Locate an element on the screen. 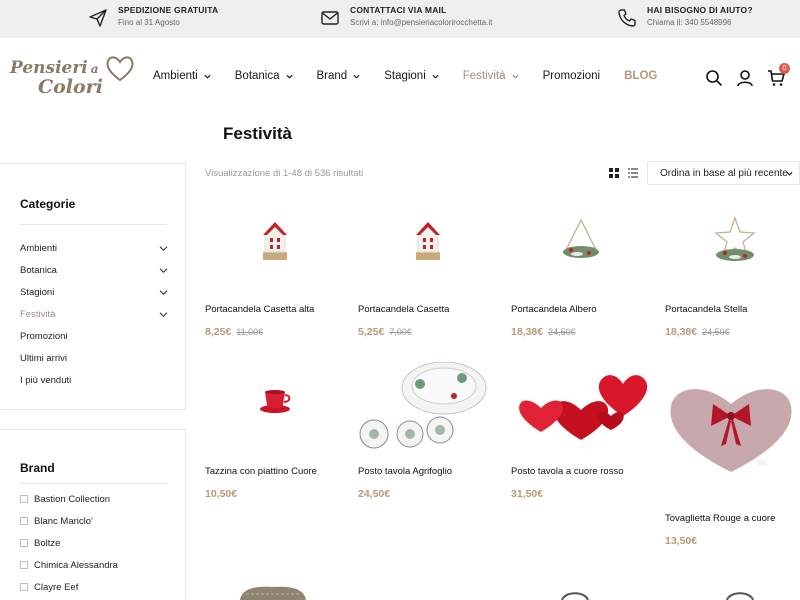  categories-title: Categorie is located at coordinates (48, 204).